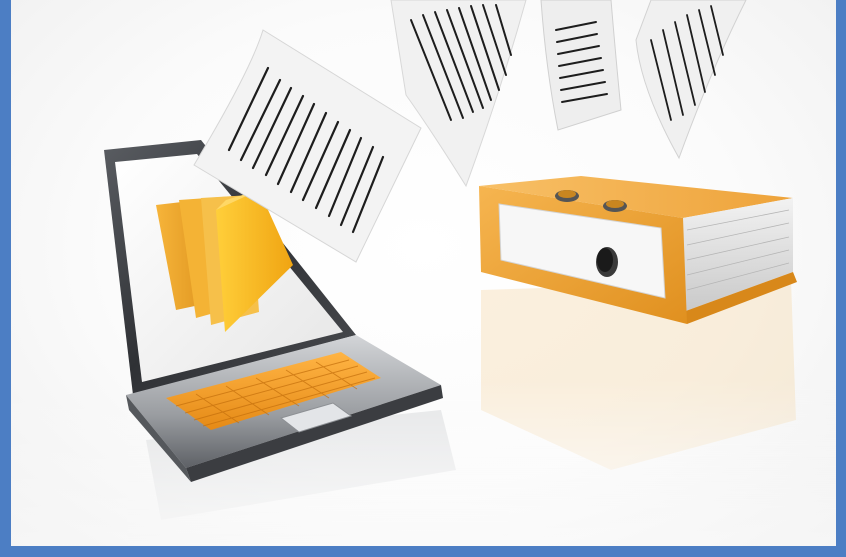 This screenshot has height=557, width=846. I want to click on paper-sheet-curled, so click(691, 80).